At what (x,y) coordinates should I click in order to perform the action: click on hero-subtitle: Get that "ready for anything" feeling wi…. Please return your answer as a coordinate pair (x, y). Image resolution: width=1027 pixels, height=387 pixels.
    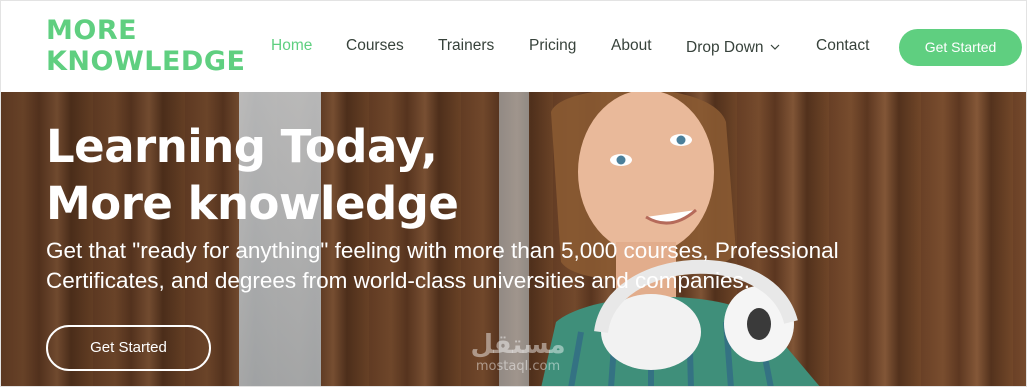
    Looking at the image, I should click on (442, 265).